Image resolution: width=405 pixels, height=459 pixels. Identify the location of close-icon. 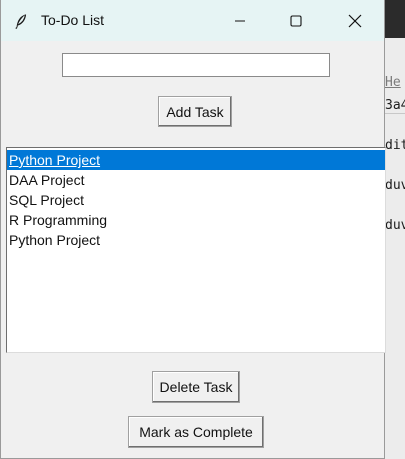
(355, 21).